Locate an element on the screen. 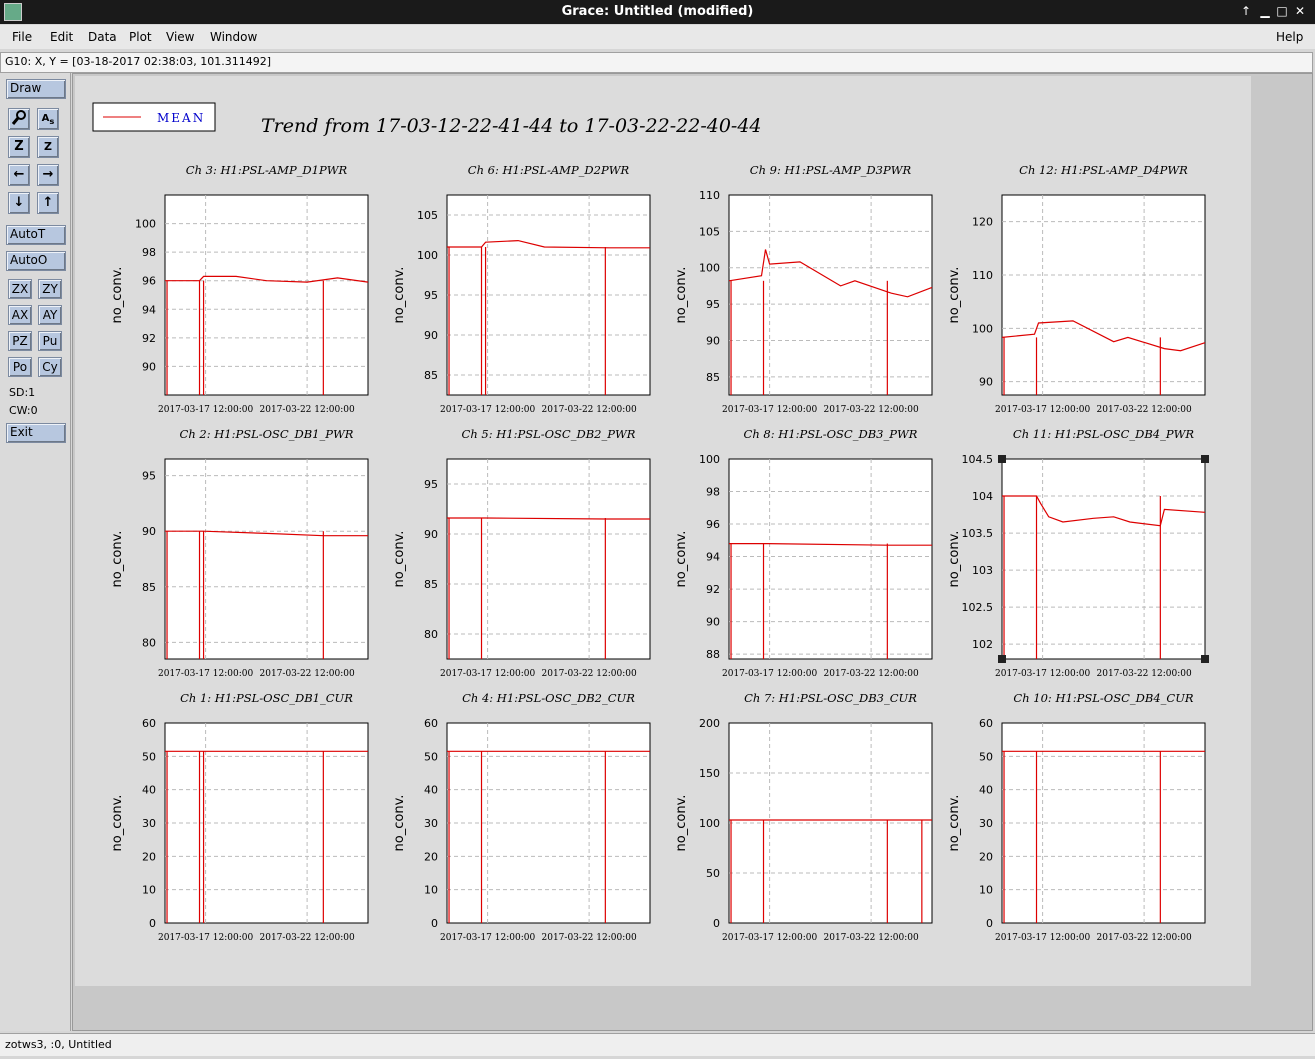  arrow-up-icon: ↑ is located at coordinates (48, 203).